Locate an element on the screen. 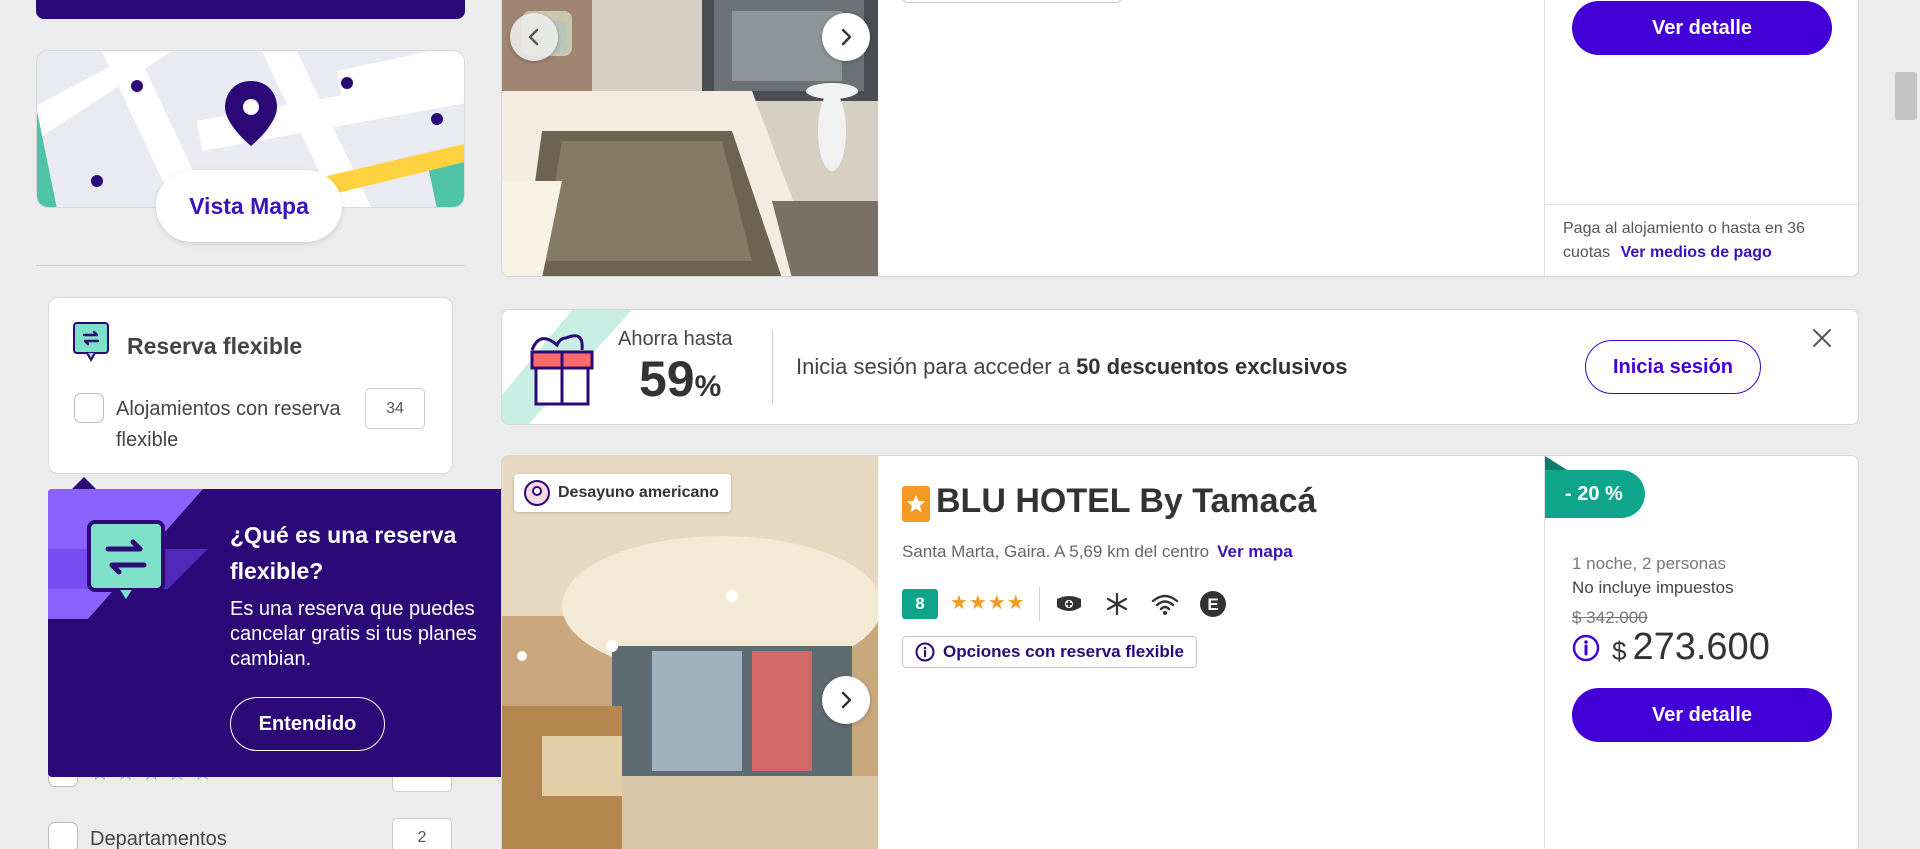  mask-icon is located at coordinates (1069, 604).